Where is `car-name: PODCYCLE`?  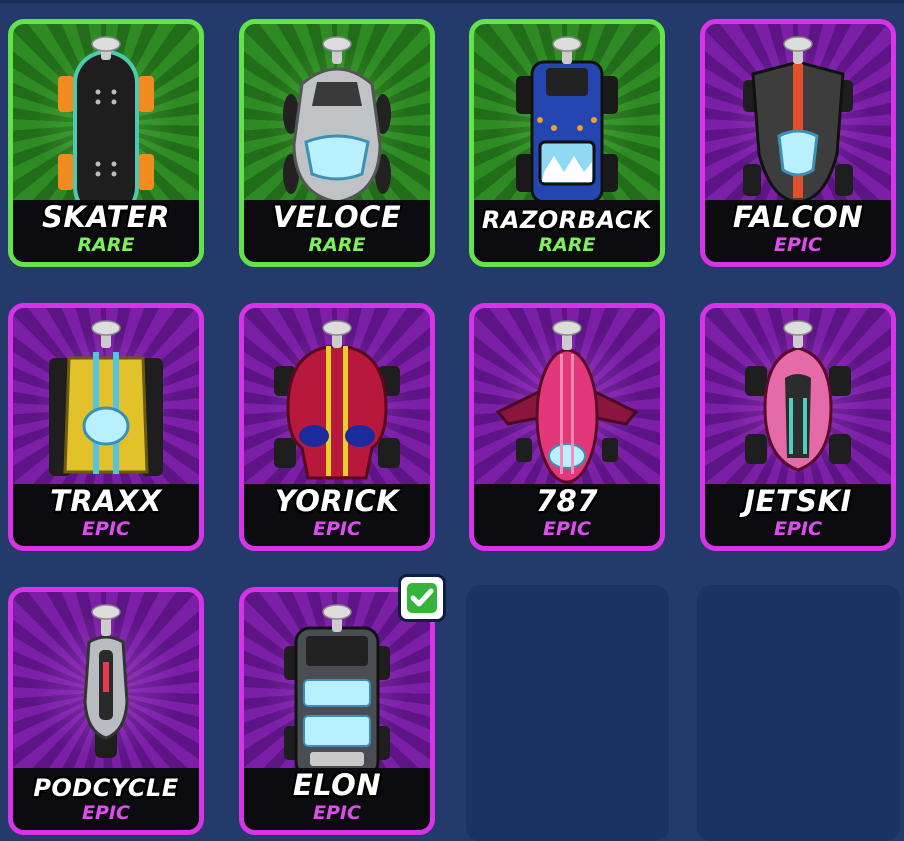 car-name: PODCYCLE is located at coordinates (106, 788).